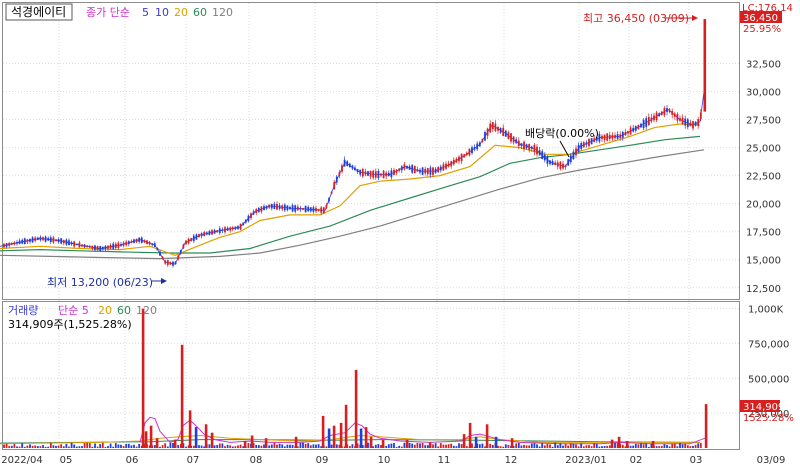 This screenshot has height=469, width=800. I want to click on price-tick-label: 20,000, so click(763, 205).